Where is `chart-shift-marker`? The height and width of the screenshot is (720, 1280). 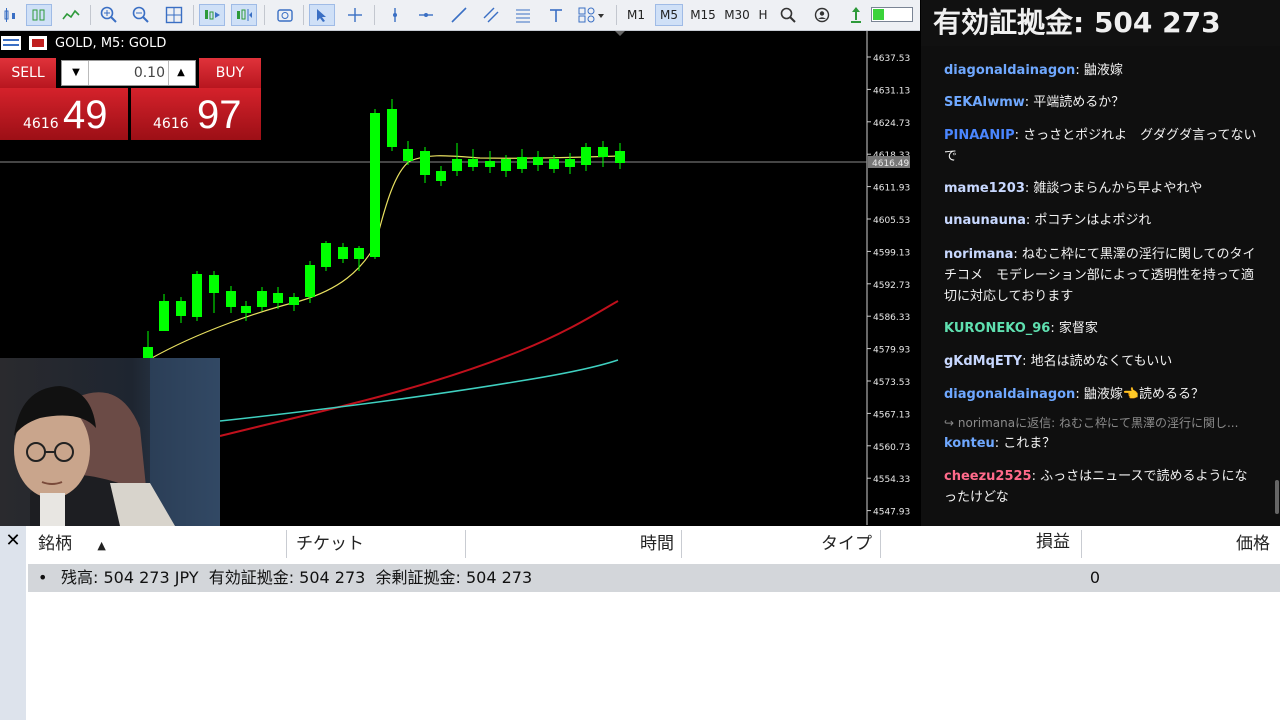
chart-shift-marker is located at coordinates (620, 33).